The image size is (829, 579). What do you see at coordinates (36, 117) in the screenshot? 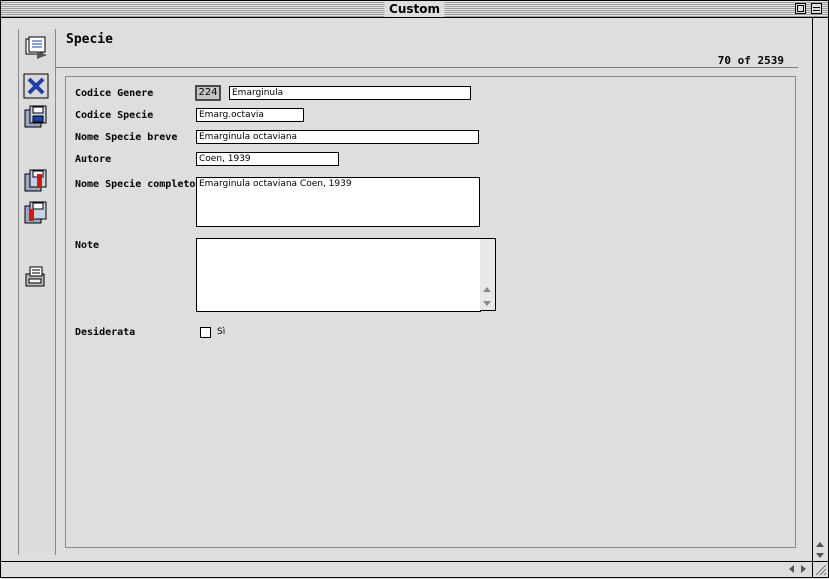
I see `save-icon` at bounding box center [36, 117].